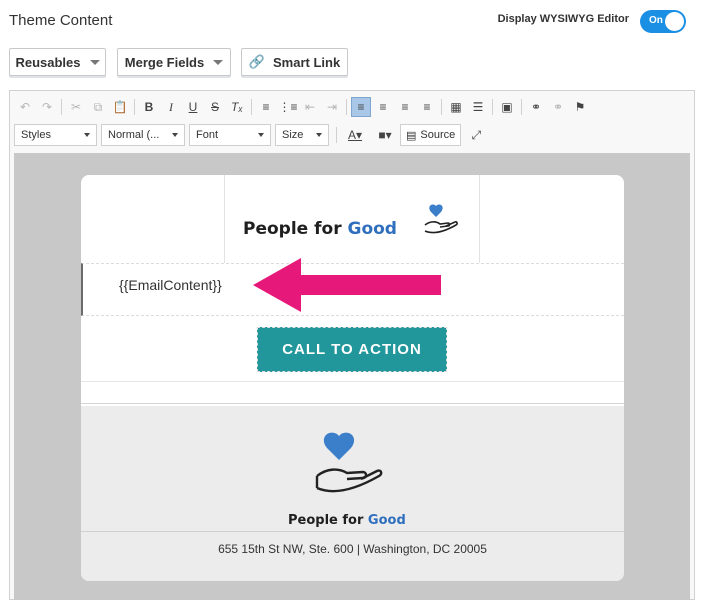 This screenshot has height=600, width=704. Describe the element at coordinates (580, 107) in the screenshot. I see `anchor-flag-icon: ⚑` at that location.